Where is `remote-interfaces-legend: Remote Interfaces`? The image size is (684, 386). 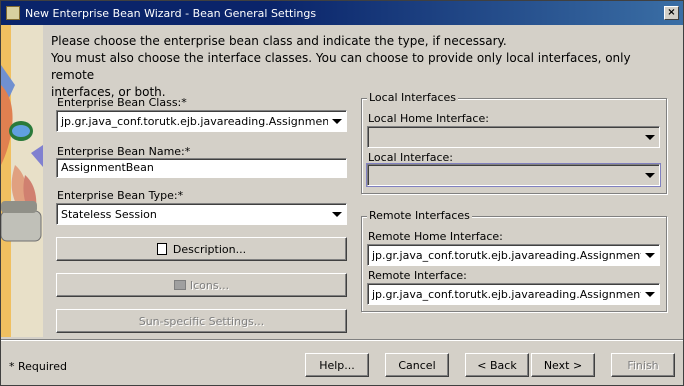
remote-interfaces-legend: Remote Interfaces is located at coordinates (419, 215).